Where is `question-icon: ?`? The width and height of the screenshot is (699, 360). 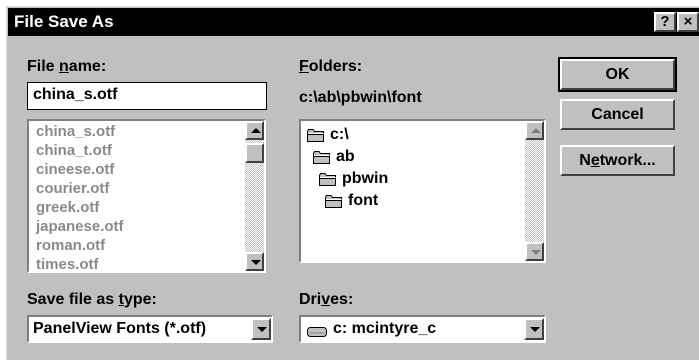 question-icon: ? is located at coordinates (665, 21).